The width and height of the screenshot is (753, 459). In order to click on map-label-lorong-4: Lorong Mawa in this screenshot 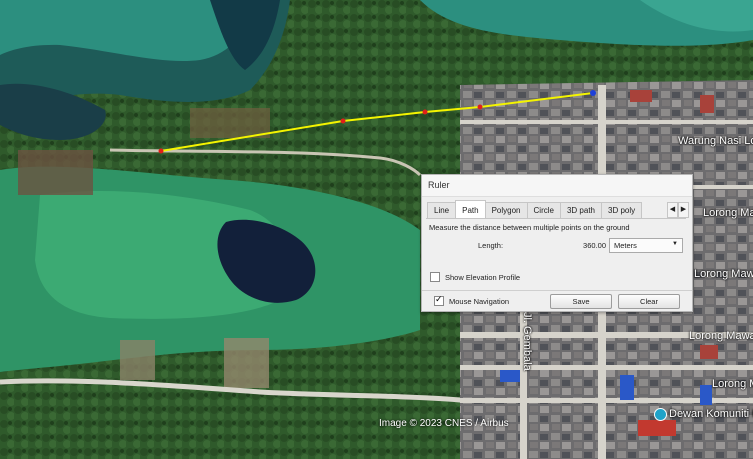, I will do `click(732, 384)`.